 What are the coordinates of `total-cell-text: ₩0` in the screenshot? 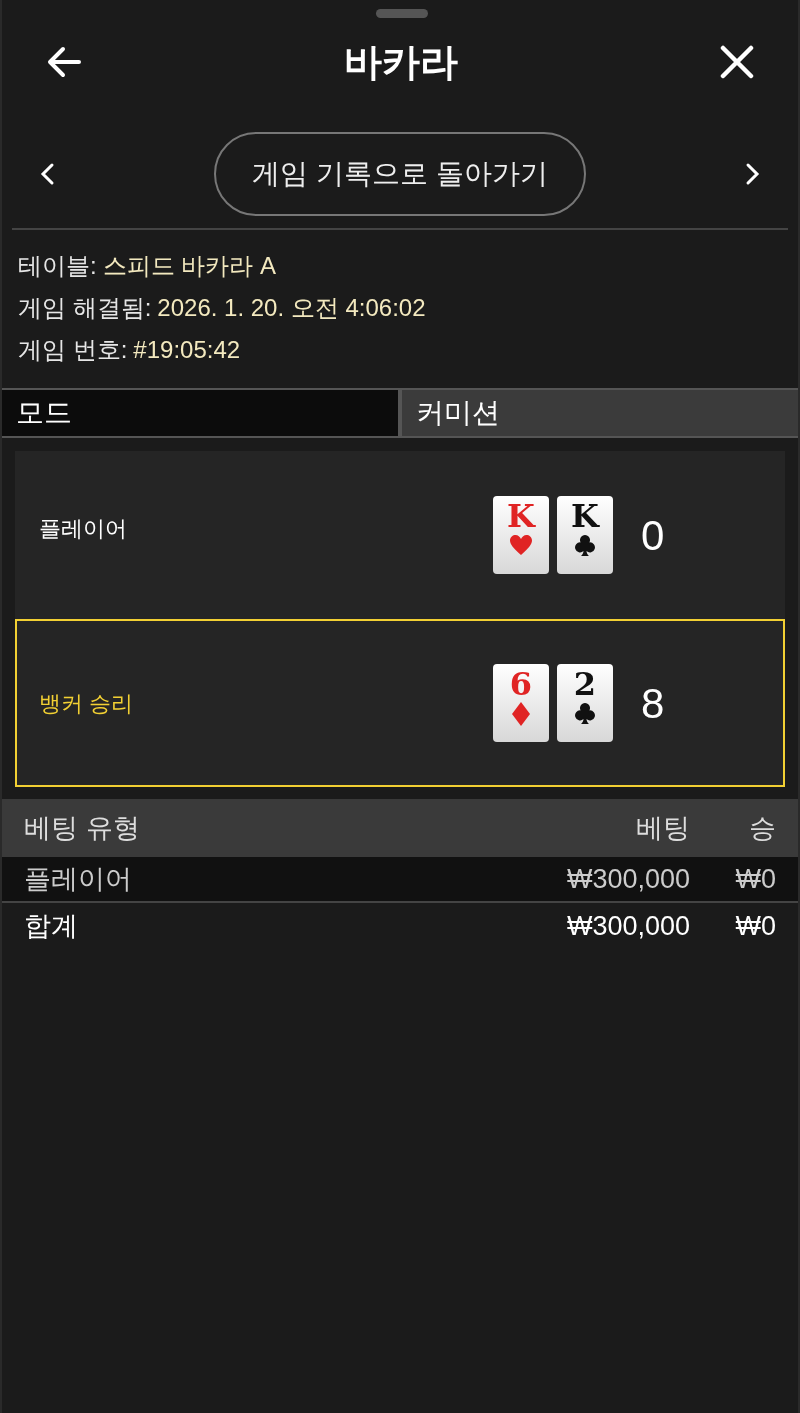 It's located at (755, 926).